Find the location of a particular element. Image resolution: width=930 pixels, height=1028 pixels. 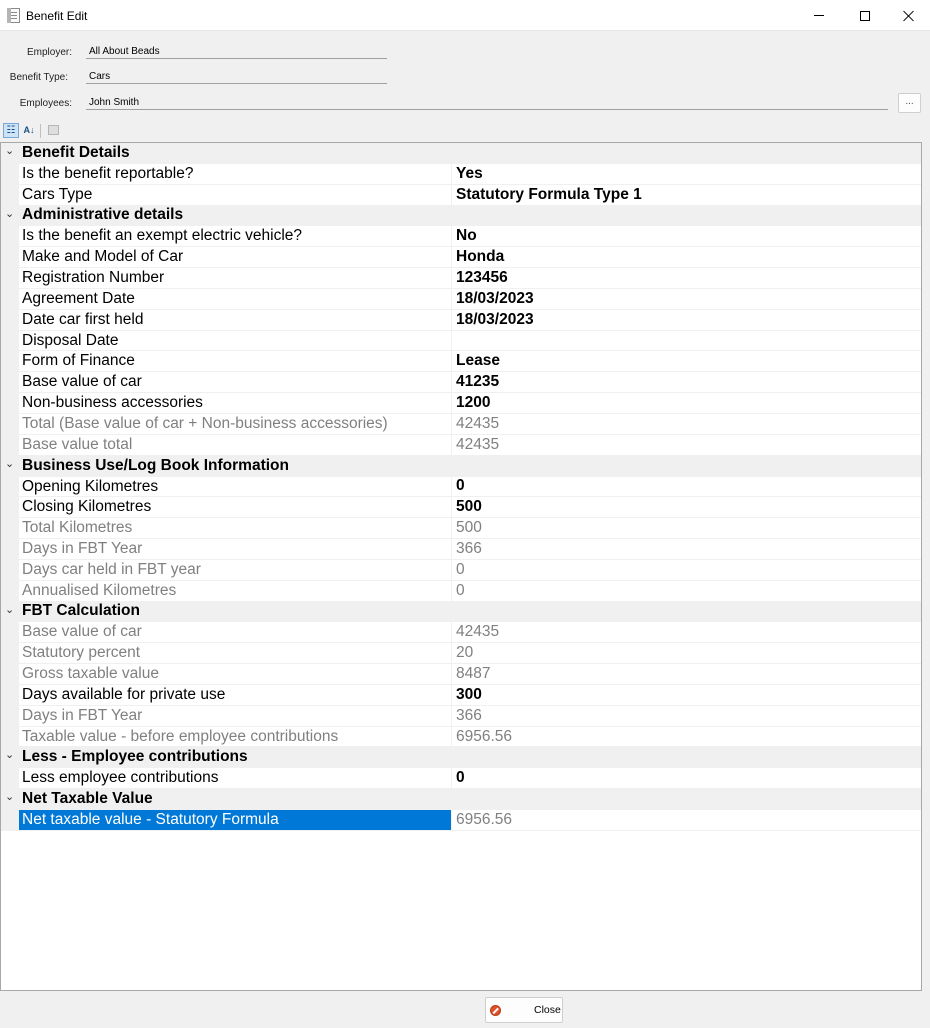

property-row: Total Kilometres 500 is located at coordinates (461, 529).